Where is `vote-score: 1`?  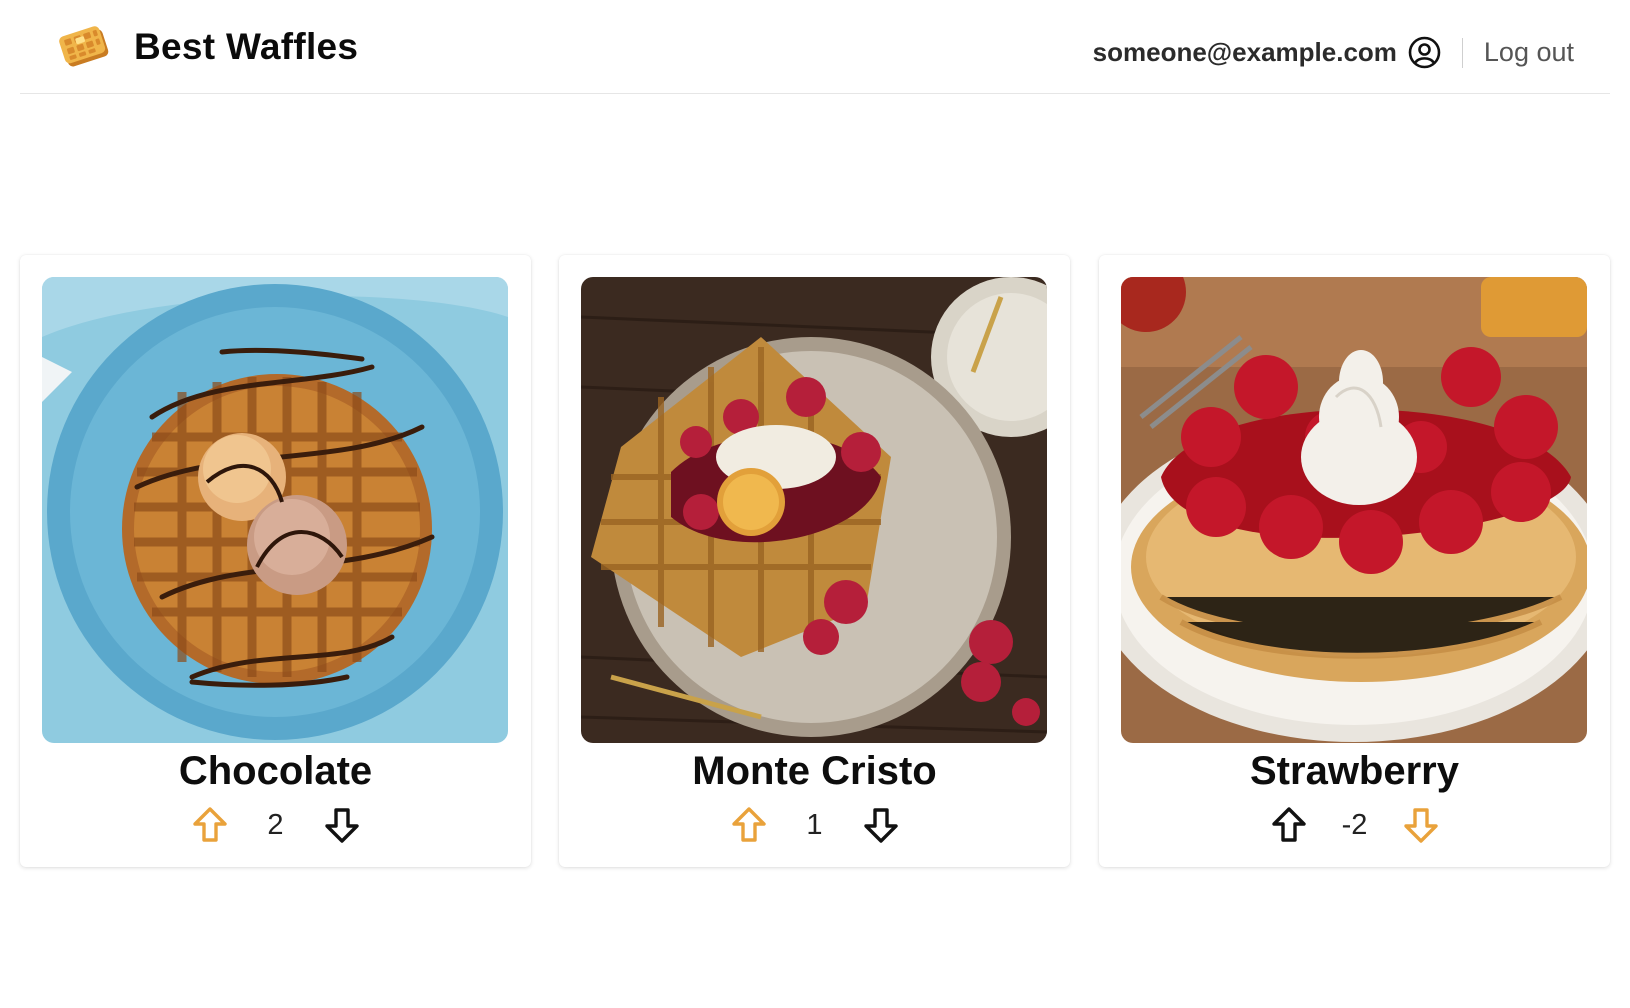
vote-score: 1 is located at coordinates (814, 824).